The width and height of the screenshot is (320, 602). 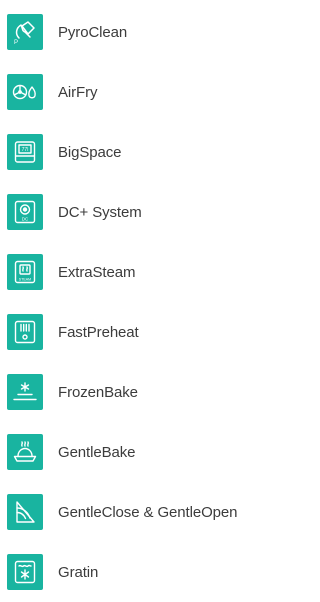 I want to click on svg-text: P, so click(x=16, y=43).